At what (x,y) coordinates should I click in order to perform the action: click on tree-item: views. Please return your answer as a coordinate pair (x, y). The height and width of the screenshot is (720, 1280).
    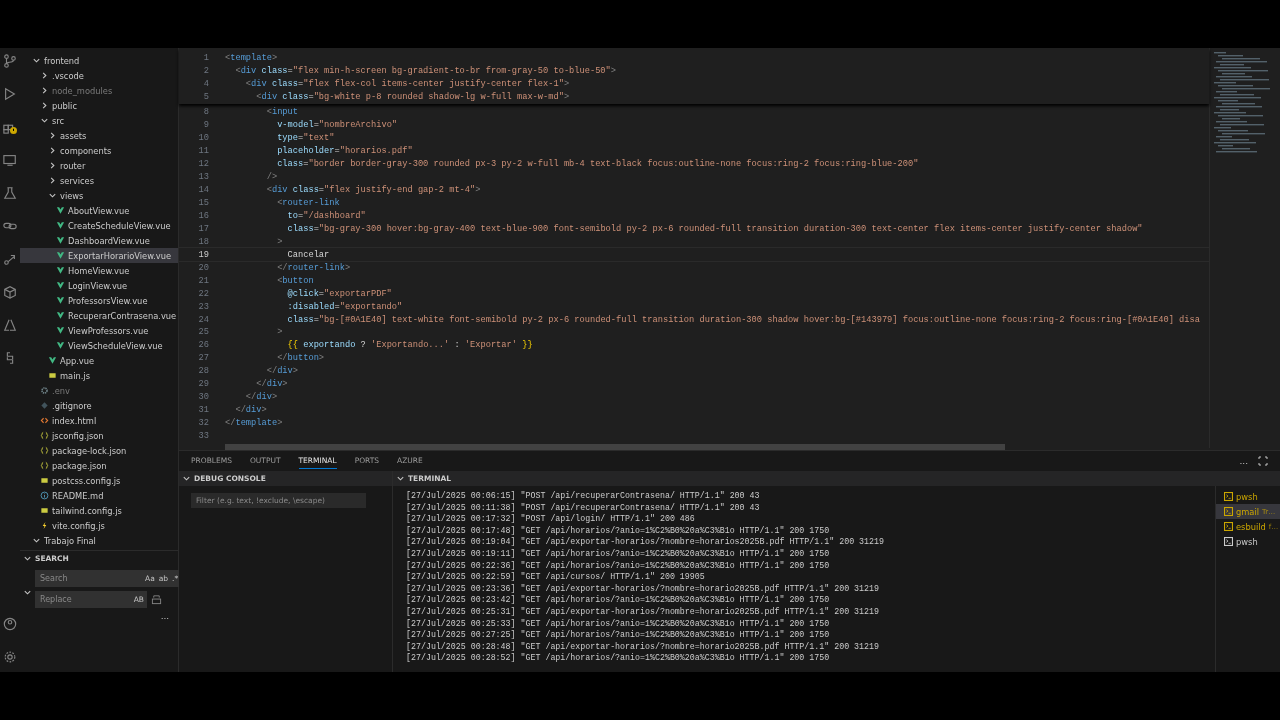
    Looking at the image, I should click on (99, 195).